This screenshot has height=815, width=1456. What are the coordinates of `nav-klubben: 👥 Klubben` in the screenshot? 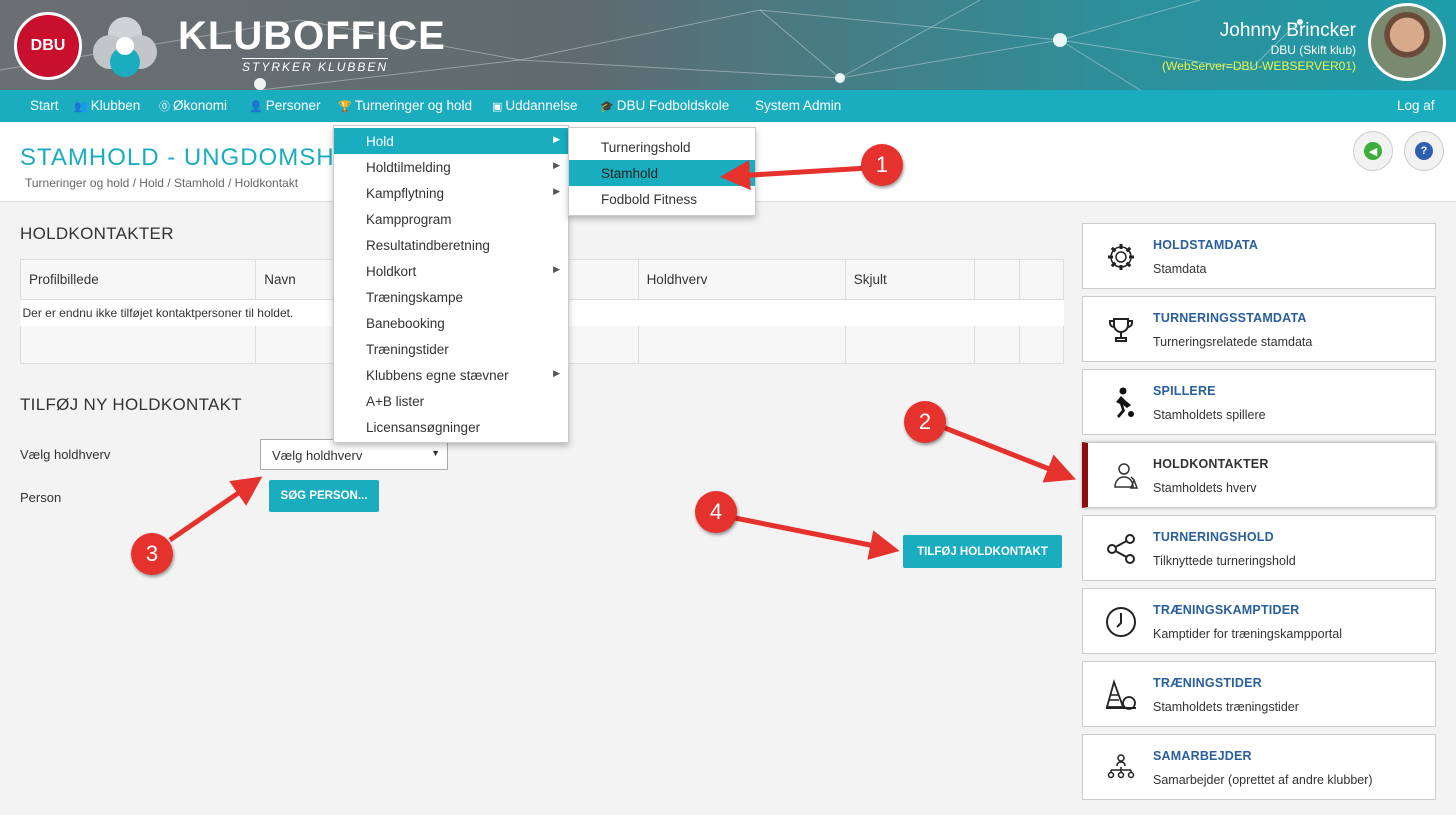 It's located at (107, 105).